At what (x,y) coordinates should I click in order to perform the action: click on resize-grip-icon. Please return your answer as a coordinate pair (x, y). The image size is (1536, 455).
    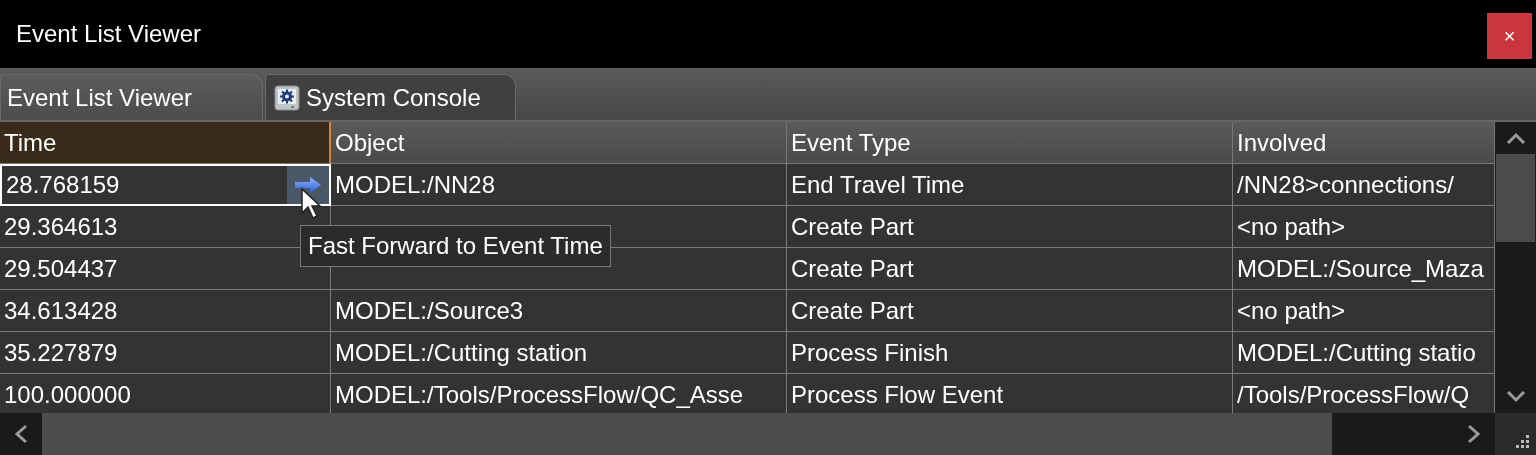
    Looking at the image, I should click on (1523, 442).